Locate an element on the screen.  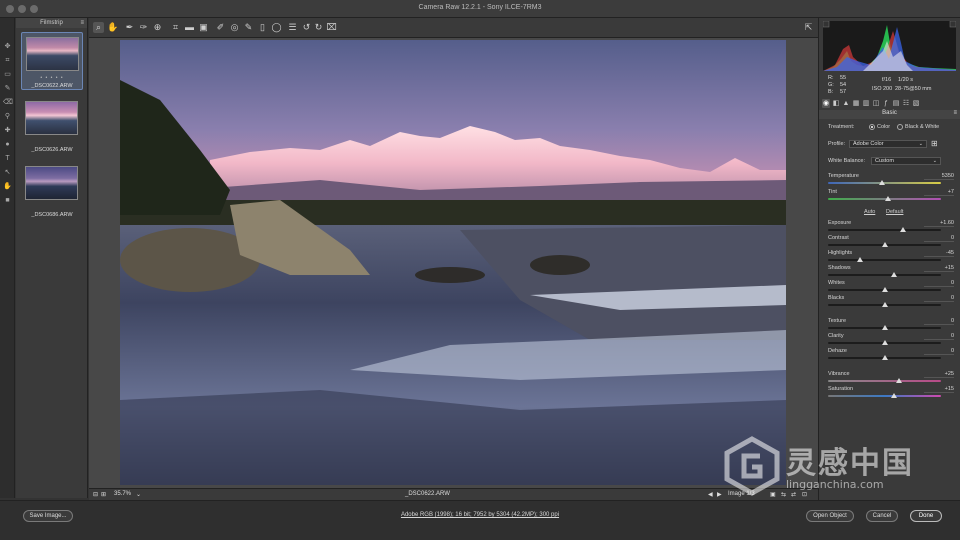
slider-shadows is located at coordinates (884, 274).